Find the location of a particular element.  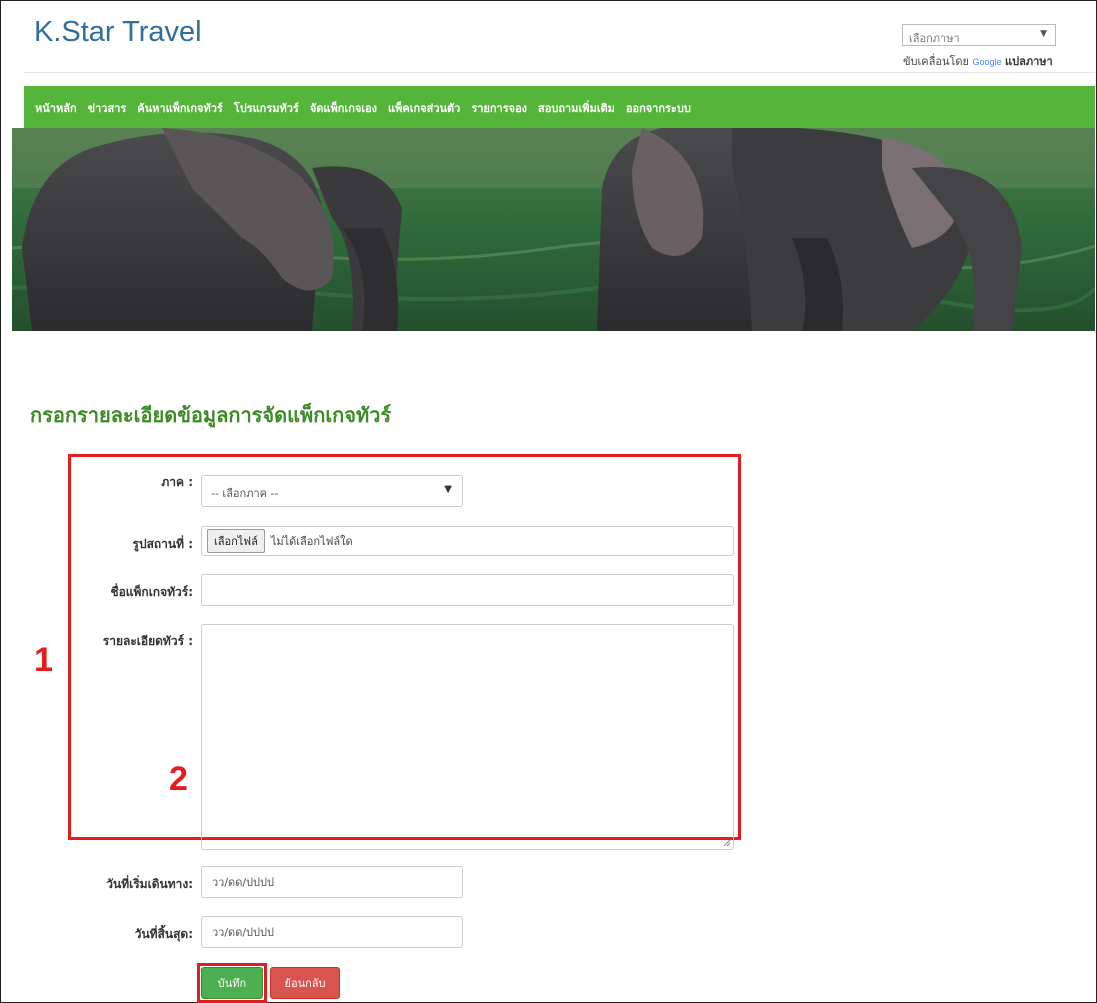

save-button: บันทึก is located at coordinates (232, 983).